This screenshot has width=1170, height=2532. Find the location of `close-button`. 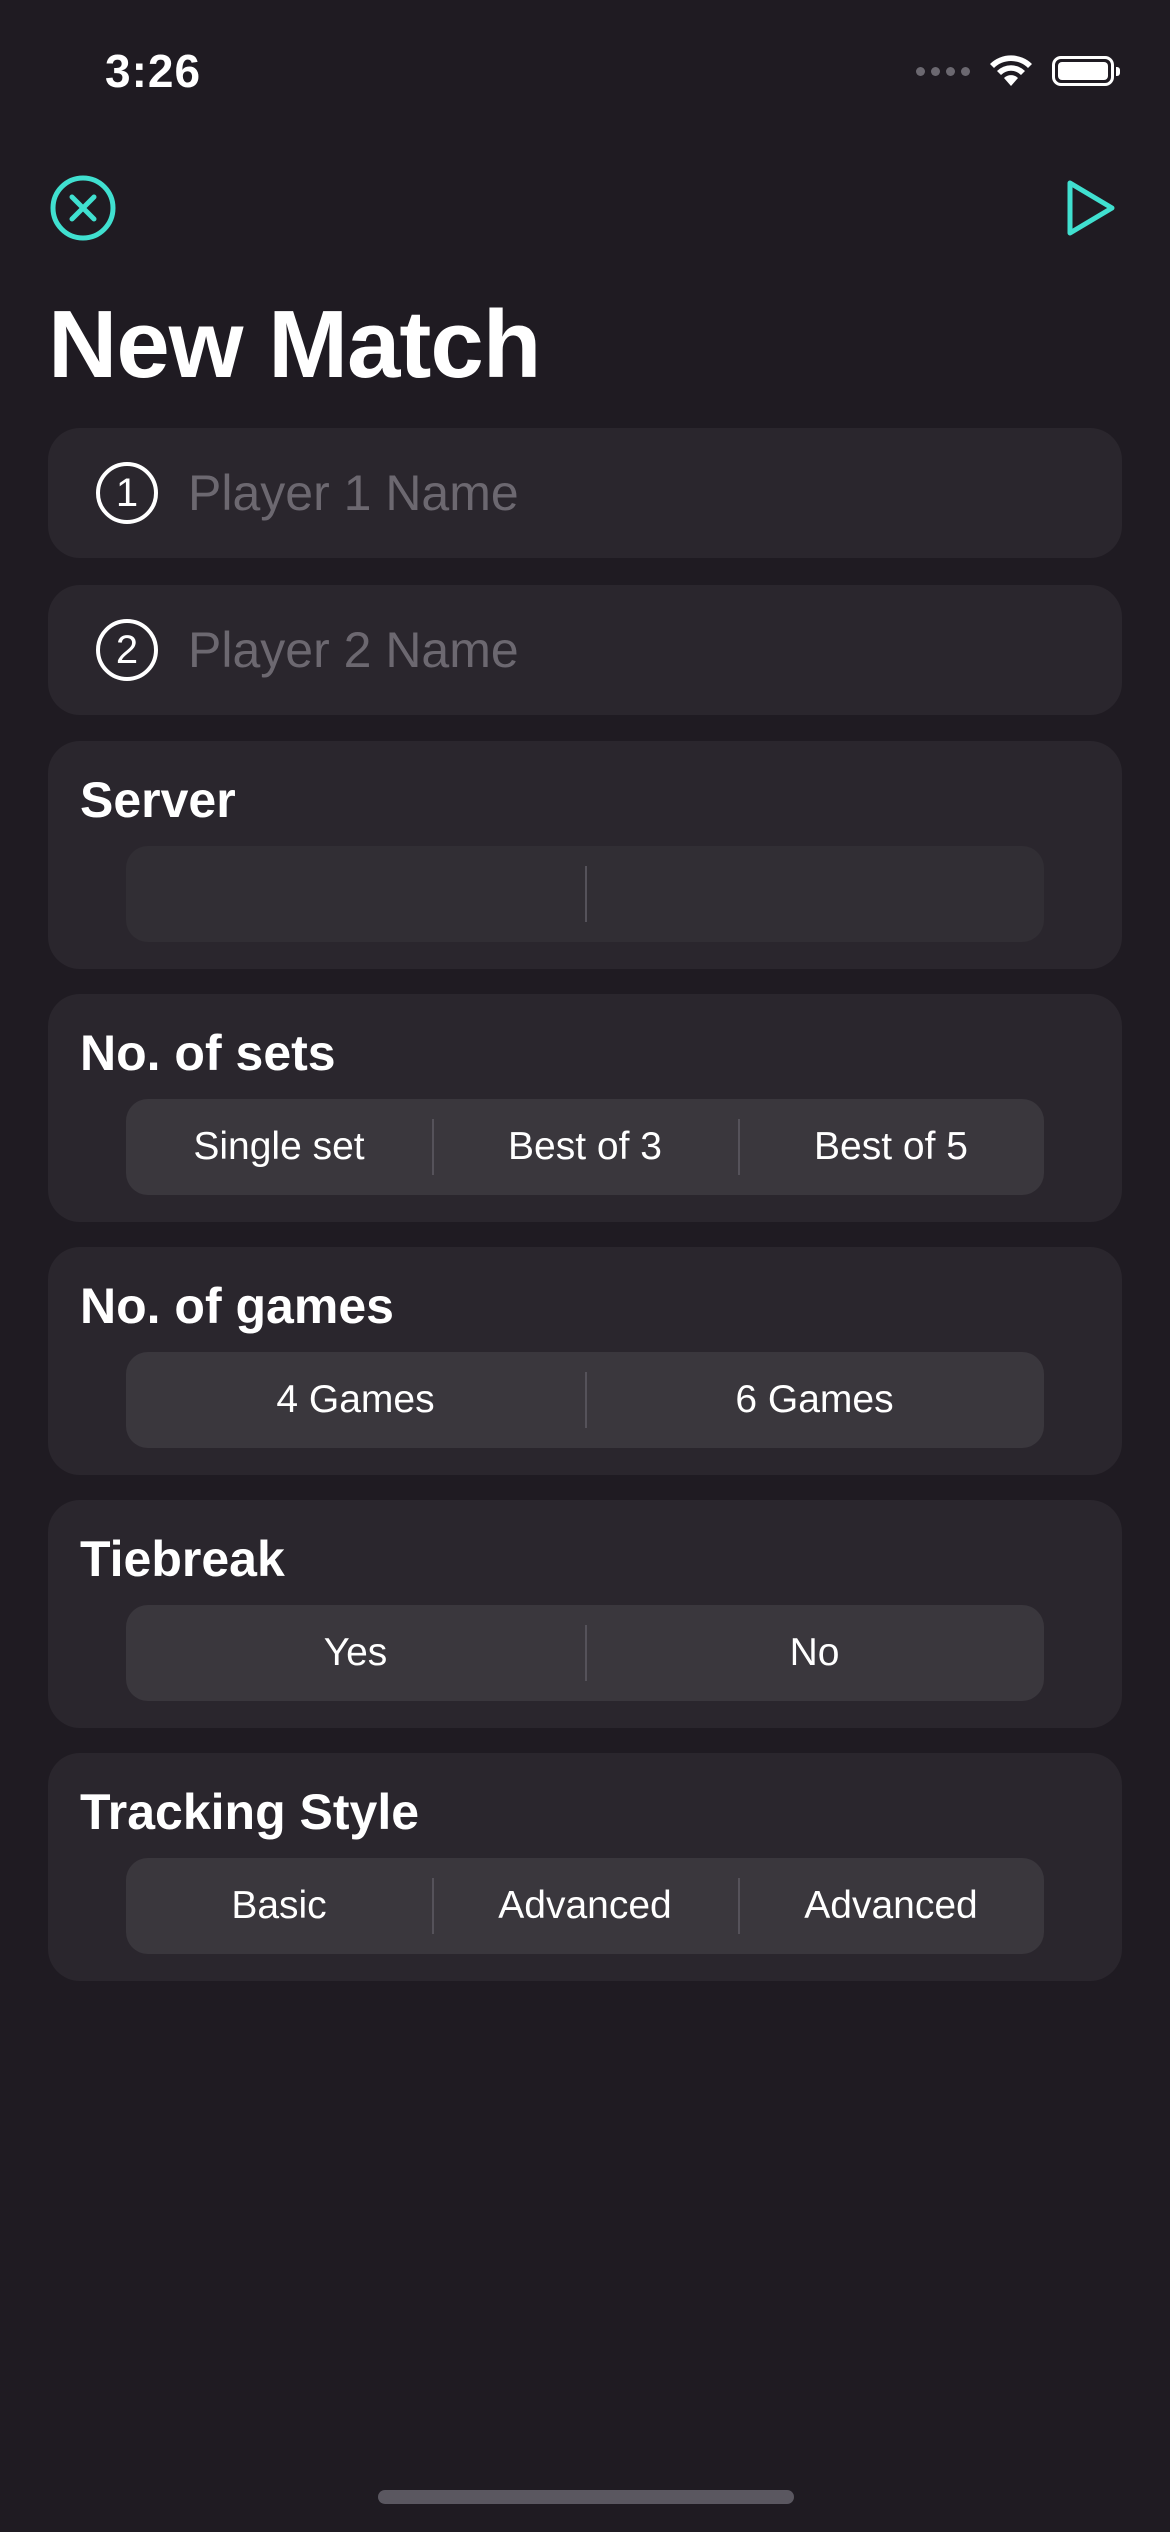

close-button is located at coordinates (83, 208).